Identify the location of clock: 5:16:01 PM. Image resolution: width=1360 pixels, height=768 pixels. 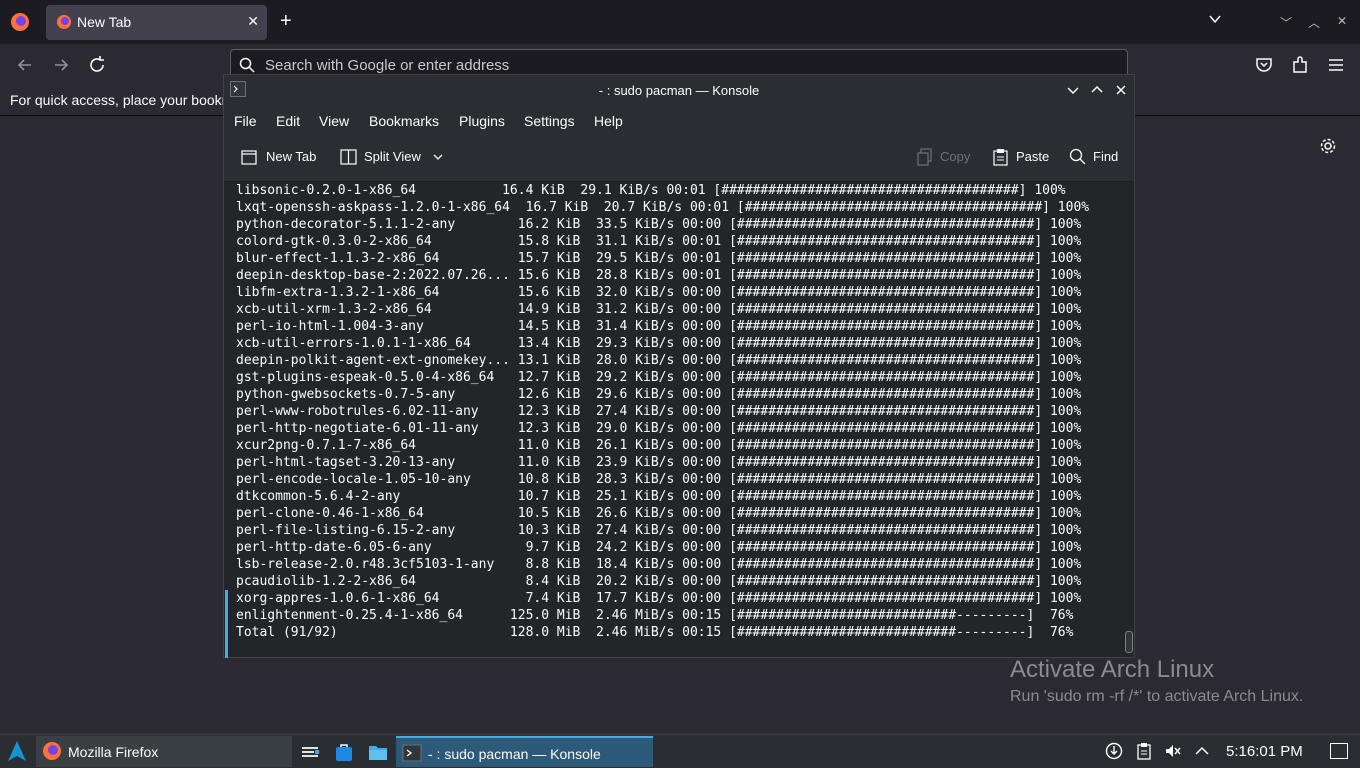
(1264, 751).